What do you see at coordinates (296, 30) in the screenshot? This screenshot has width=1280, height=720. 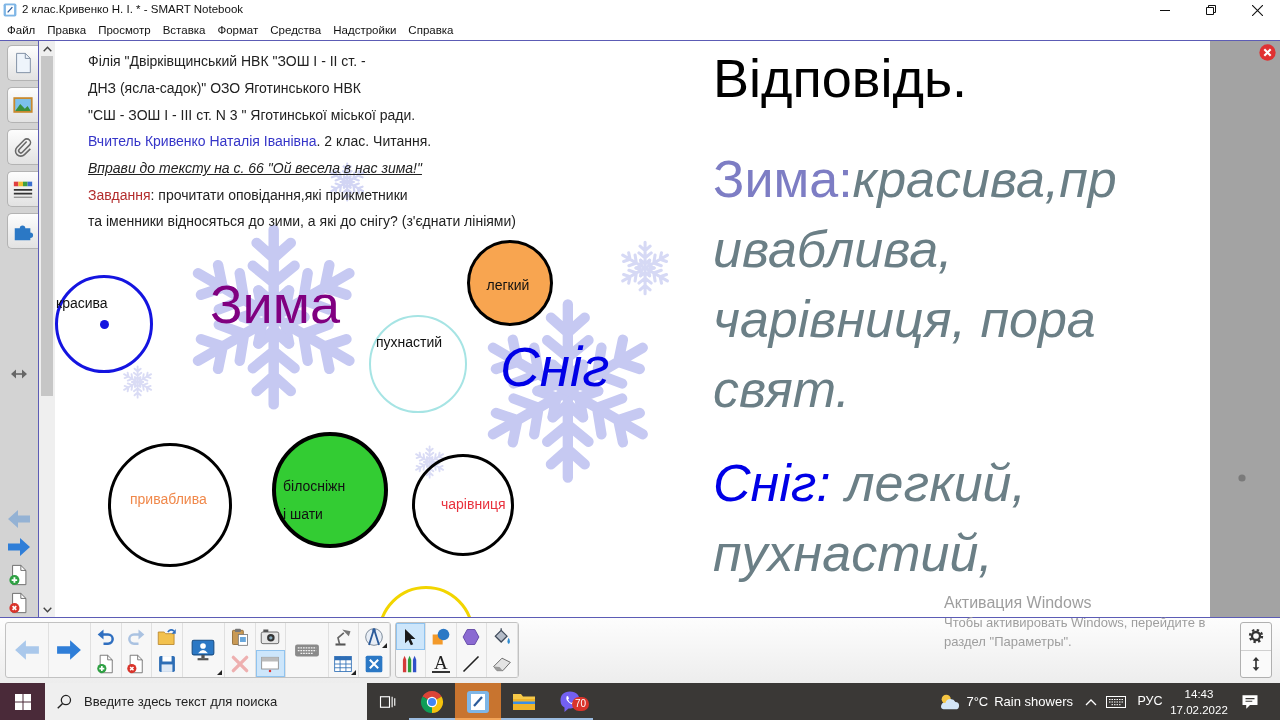 I see `menu-item: Средства` at bounding box center [296, 30].